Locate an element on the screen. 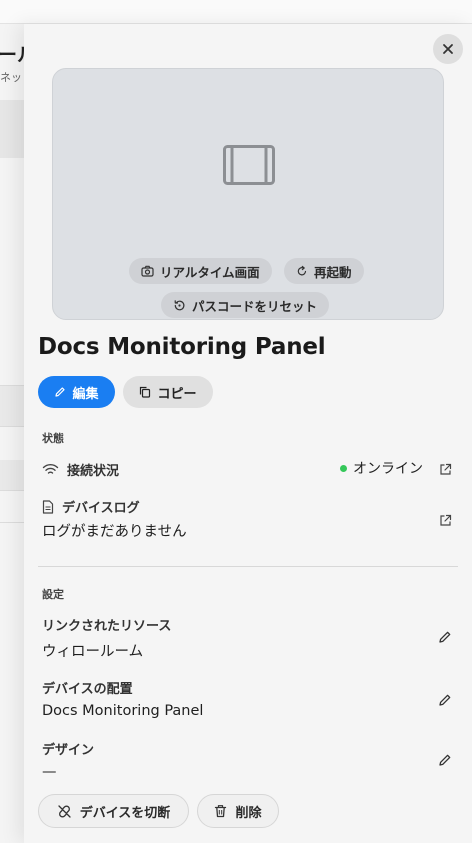  connection-status-text: 接続状況 is located at coordinates (93, 471).